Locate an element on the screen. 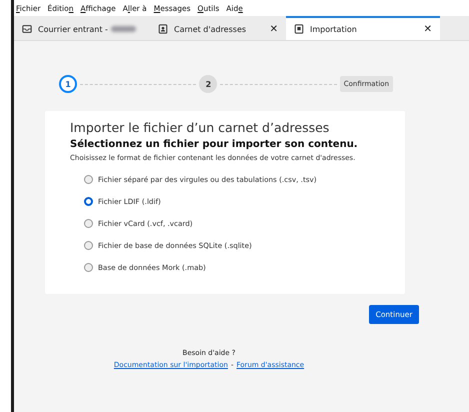 The height and width of the screenshot is (412, 469). page-title: Importer le fichier d’un carnet d’adresses is located at coordinates (200, 127).